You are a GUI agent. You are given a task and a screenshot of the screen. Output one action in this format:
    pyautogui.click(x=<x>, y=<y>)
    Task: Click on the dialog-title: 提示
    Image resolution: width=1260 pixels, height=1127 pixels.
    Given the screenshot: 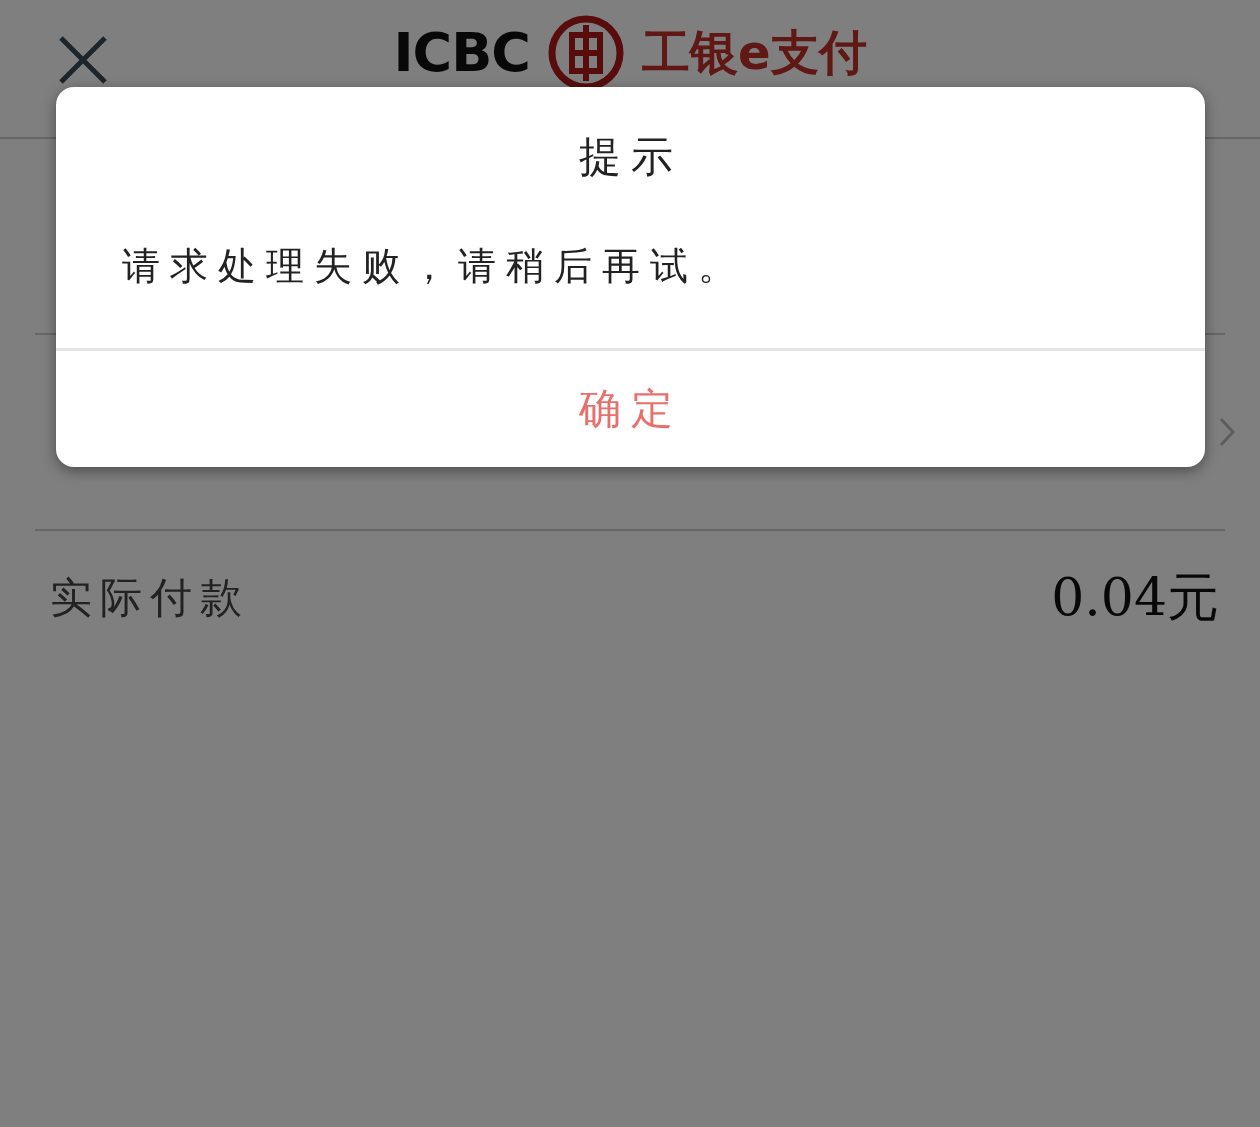 What is the action you would take?
    pyautogui.click(x=630, y=157)
    